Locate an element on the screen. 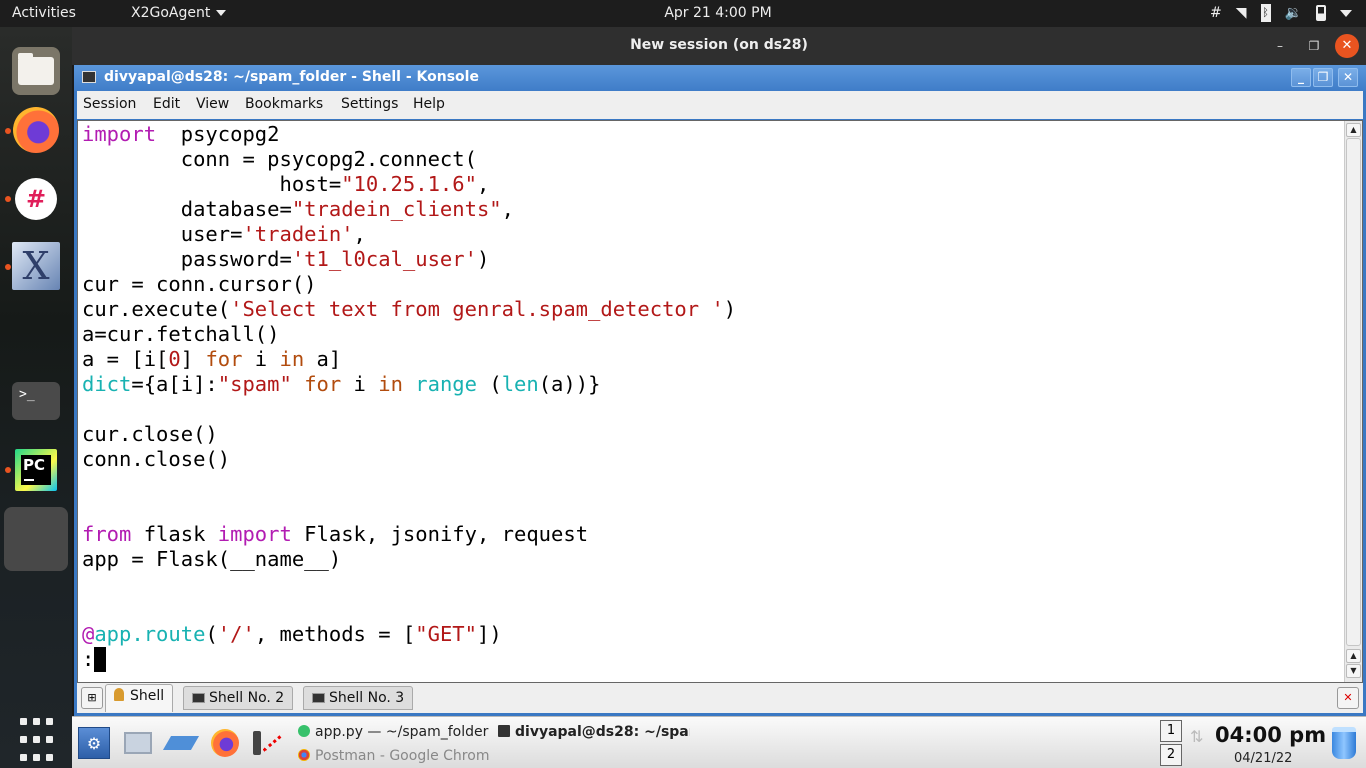 The width and height of the screenshot is (1366, 768). terminal-icon: >_ is located at coordinates (36, 401).